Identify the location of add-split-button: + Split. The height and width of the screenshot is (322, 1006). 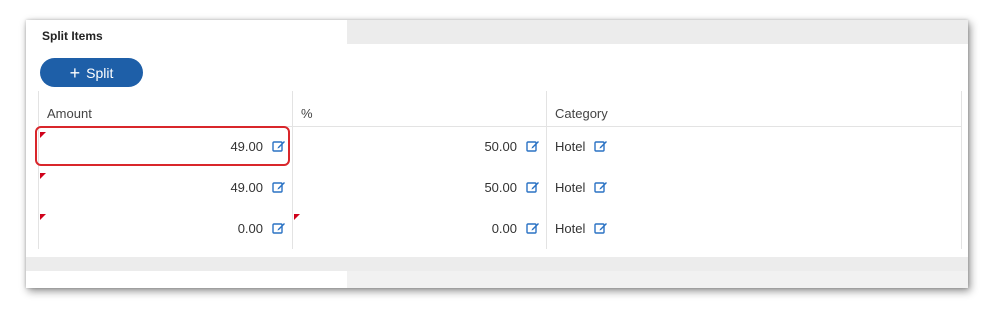
(91, 72).